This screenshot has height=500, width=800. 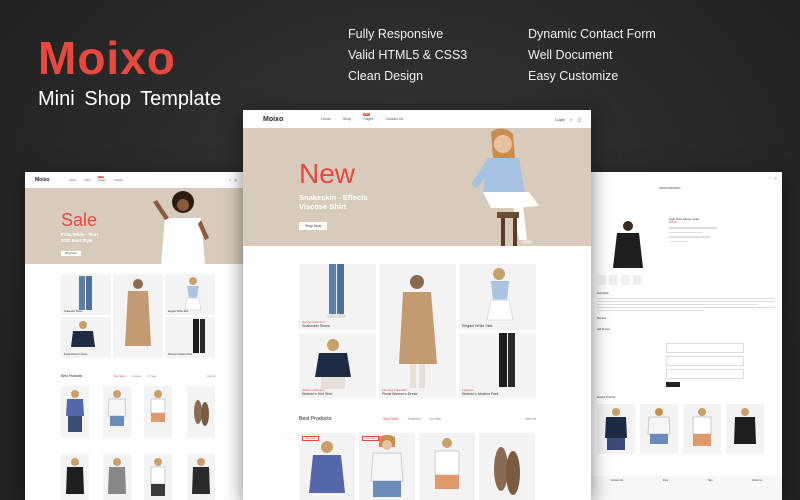 What do you see at coordinates (705, 348) in the screenshot?
I see `review-name-input` at bounding box center [705, 348].